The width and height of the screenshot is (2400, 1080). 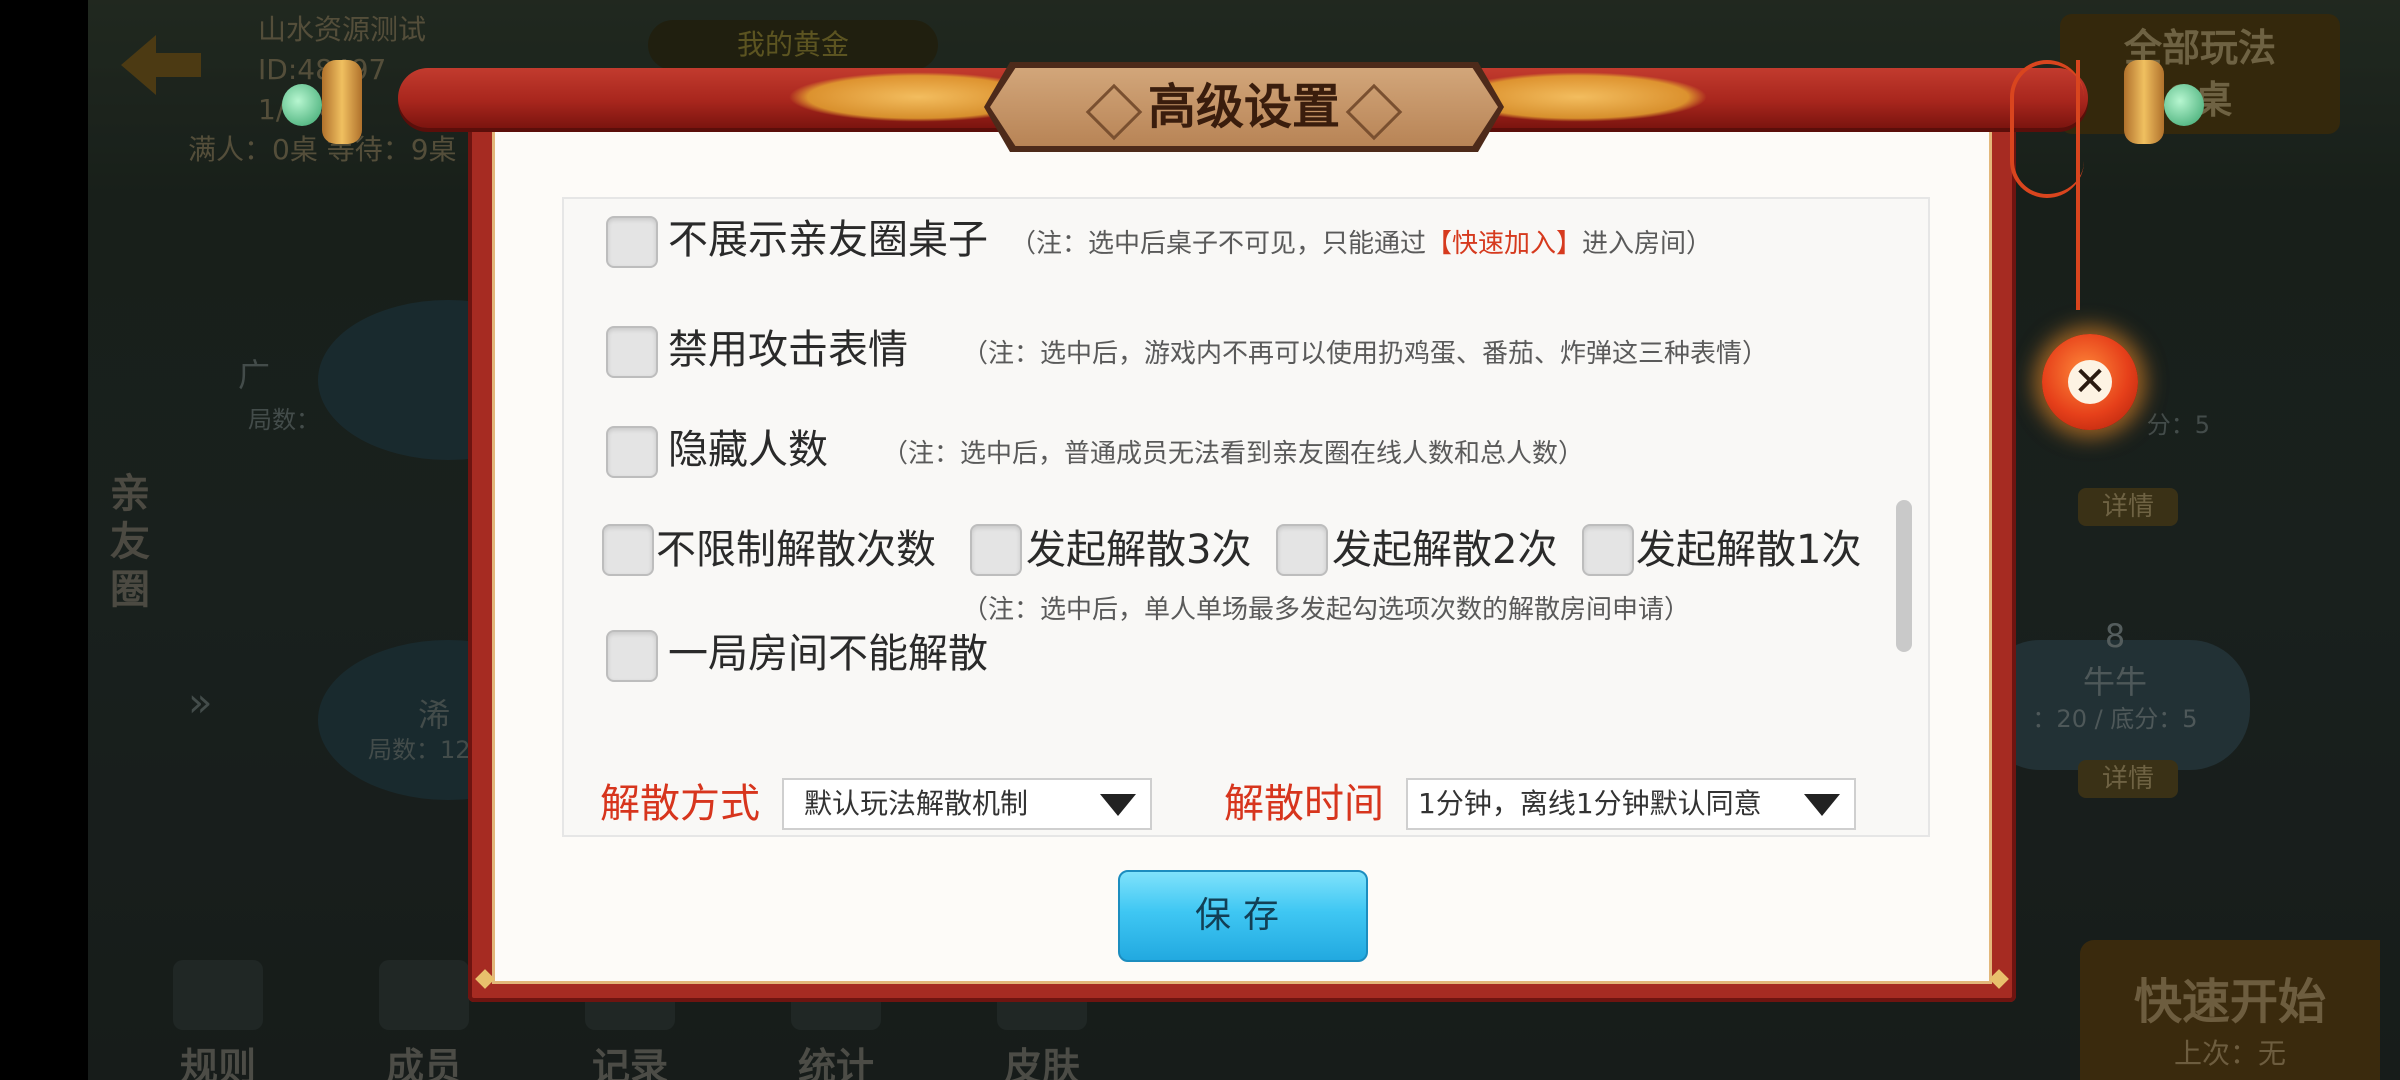 What do you see at coordinates (1647, 244) in the screenshot?
I see `note-text: 进入房间）` at bounding box center [1647, 244].